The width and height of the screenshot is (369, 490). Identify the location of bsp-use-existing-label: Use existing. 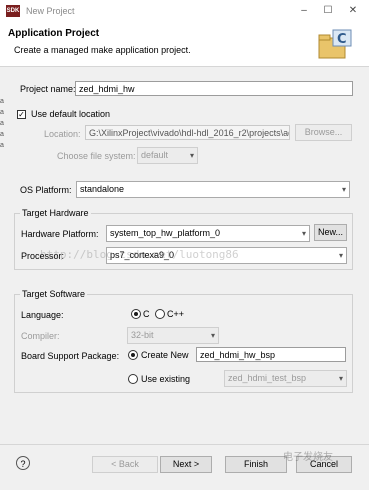
(166, 379).